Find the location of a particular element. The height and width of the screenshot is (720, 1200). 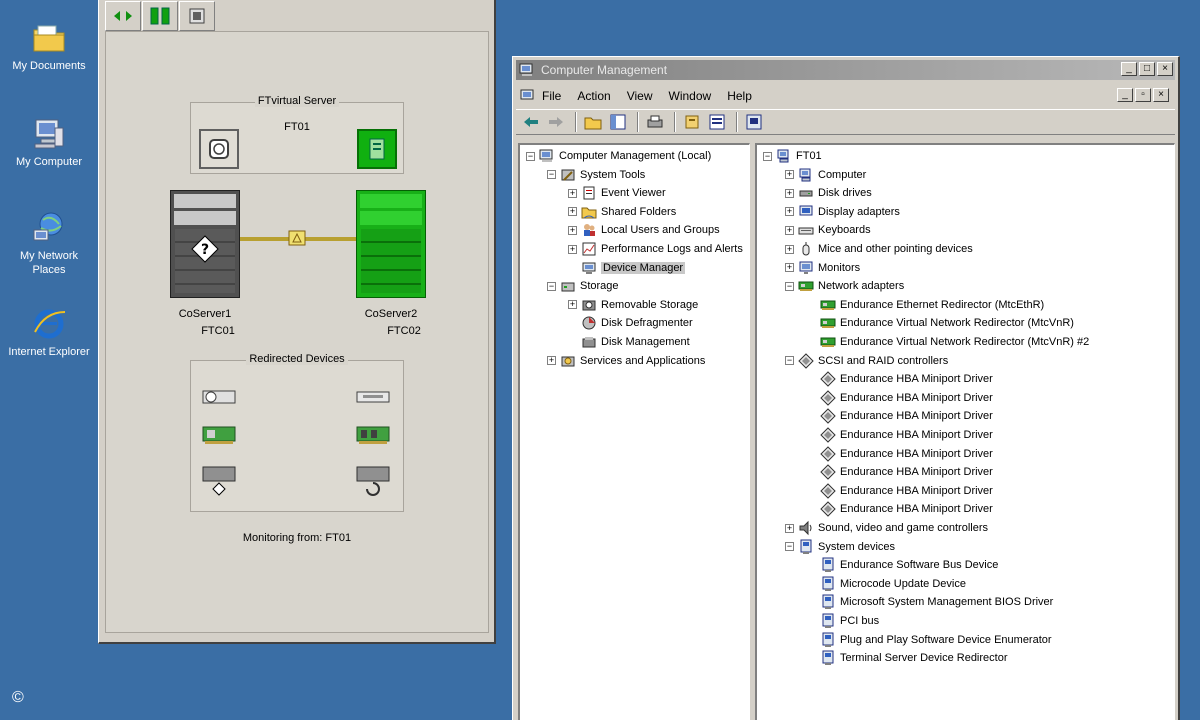

tree-item: + Display adapters is located at coordinates (842, 212).